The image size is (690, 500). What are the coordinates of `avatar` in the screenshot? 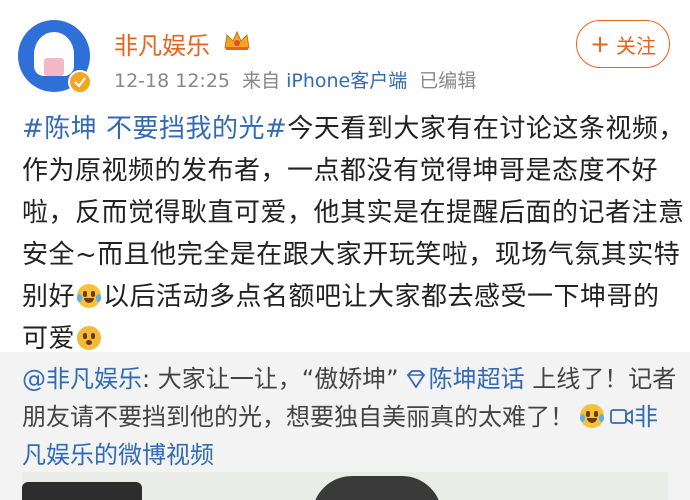 It's located at (55, 57).